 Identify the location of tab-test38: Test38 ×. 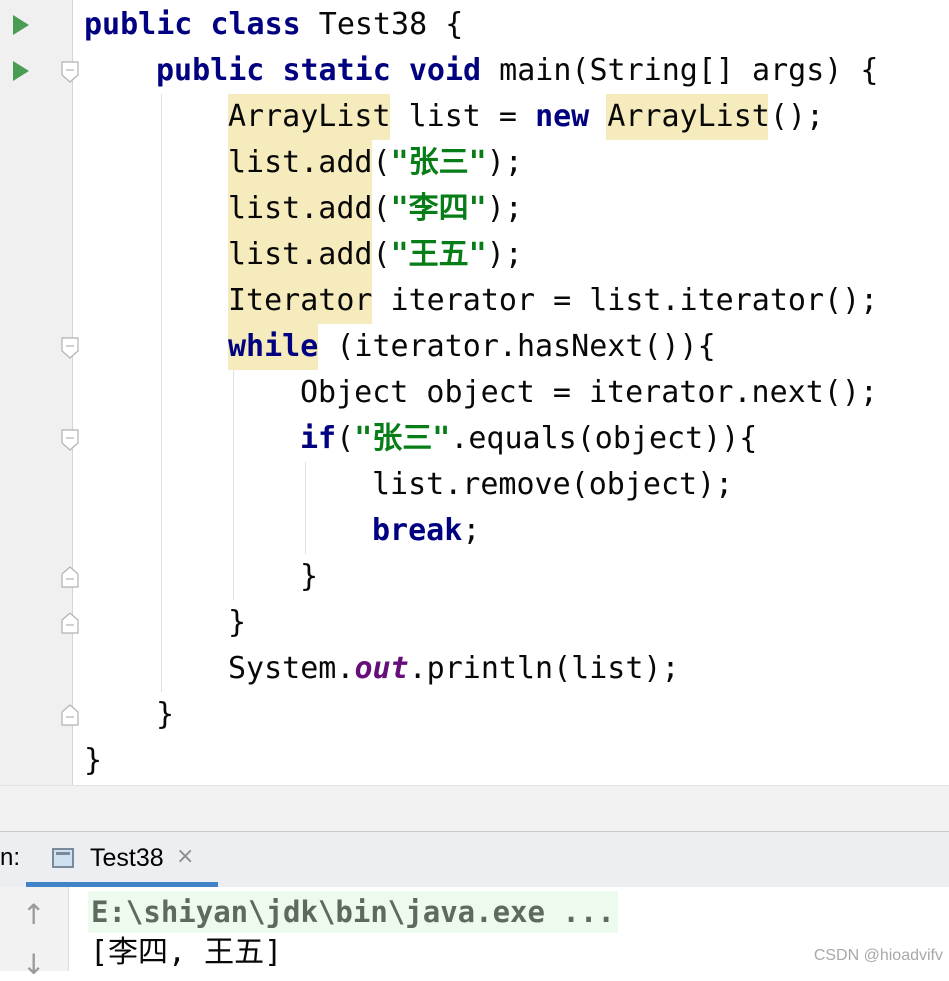
(122, 859).